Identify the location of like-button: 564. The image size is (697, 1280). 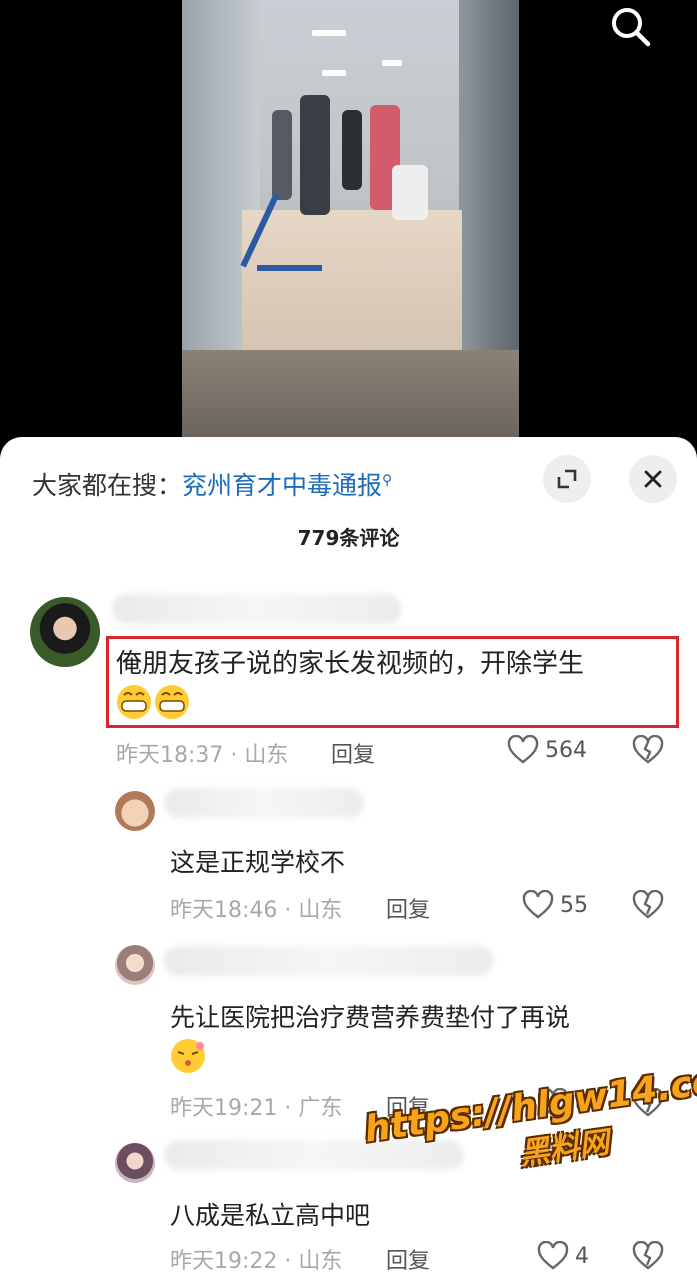
(547, 750).